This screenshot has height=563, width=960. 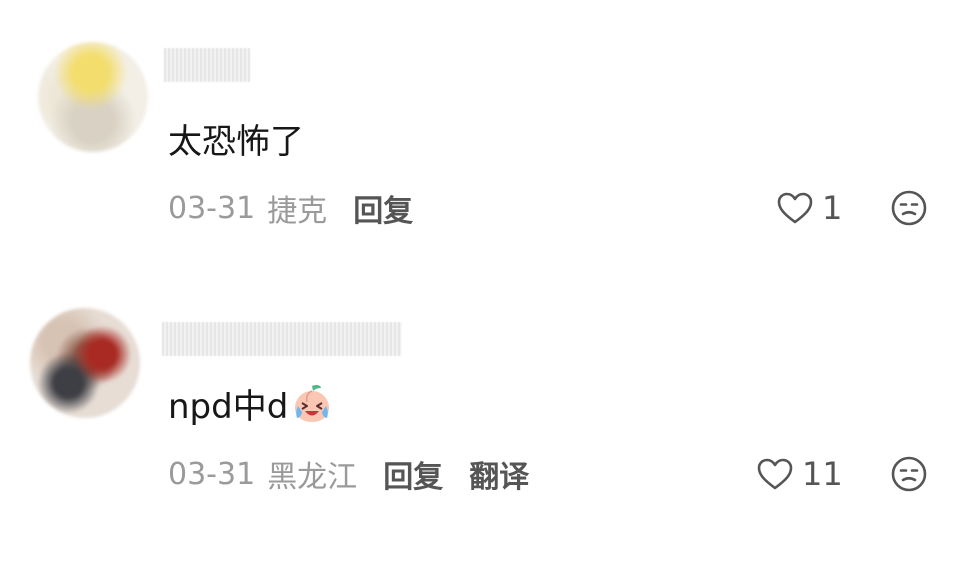 I want to click on comment-text-content: 太恐怖了, so click(x=236, y=141).